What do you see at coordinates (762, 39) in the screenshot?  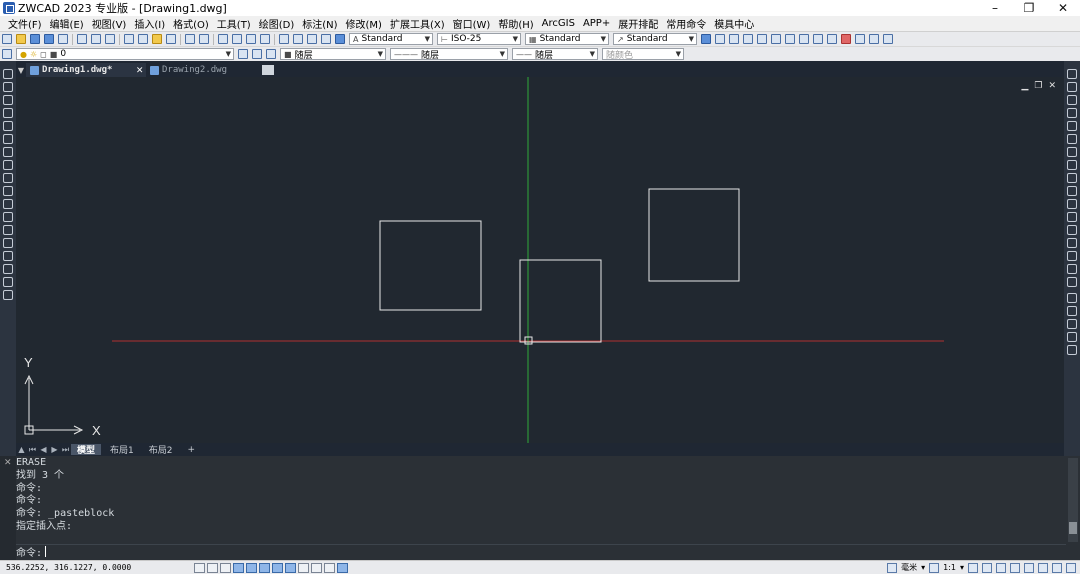 I see `image-icon` at bounding box center [762, 39].